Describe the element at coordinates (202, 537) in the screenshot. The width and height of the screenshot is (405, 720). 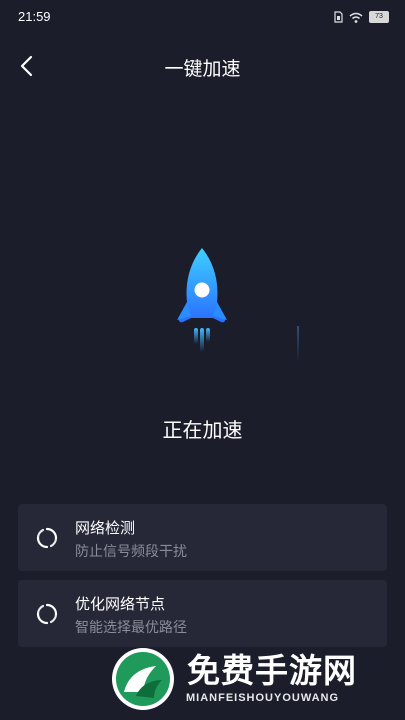
I see `task-card-network-check: 网络检测 防止信号频段干扰` at that location.